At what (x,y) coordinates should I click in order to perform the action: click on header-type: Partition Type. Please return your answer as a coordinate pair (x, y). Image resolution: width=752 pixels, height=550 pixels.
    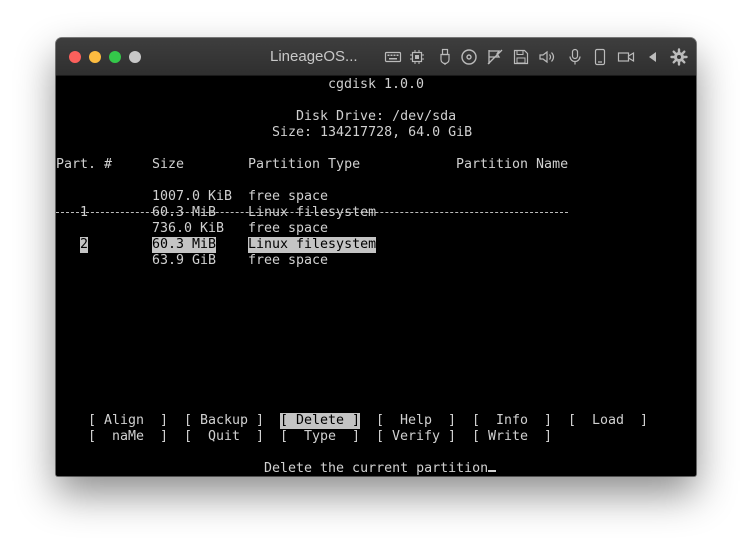
    Looking at the image, I should click on (304, 164).